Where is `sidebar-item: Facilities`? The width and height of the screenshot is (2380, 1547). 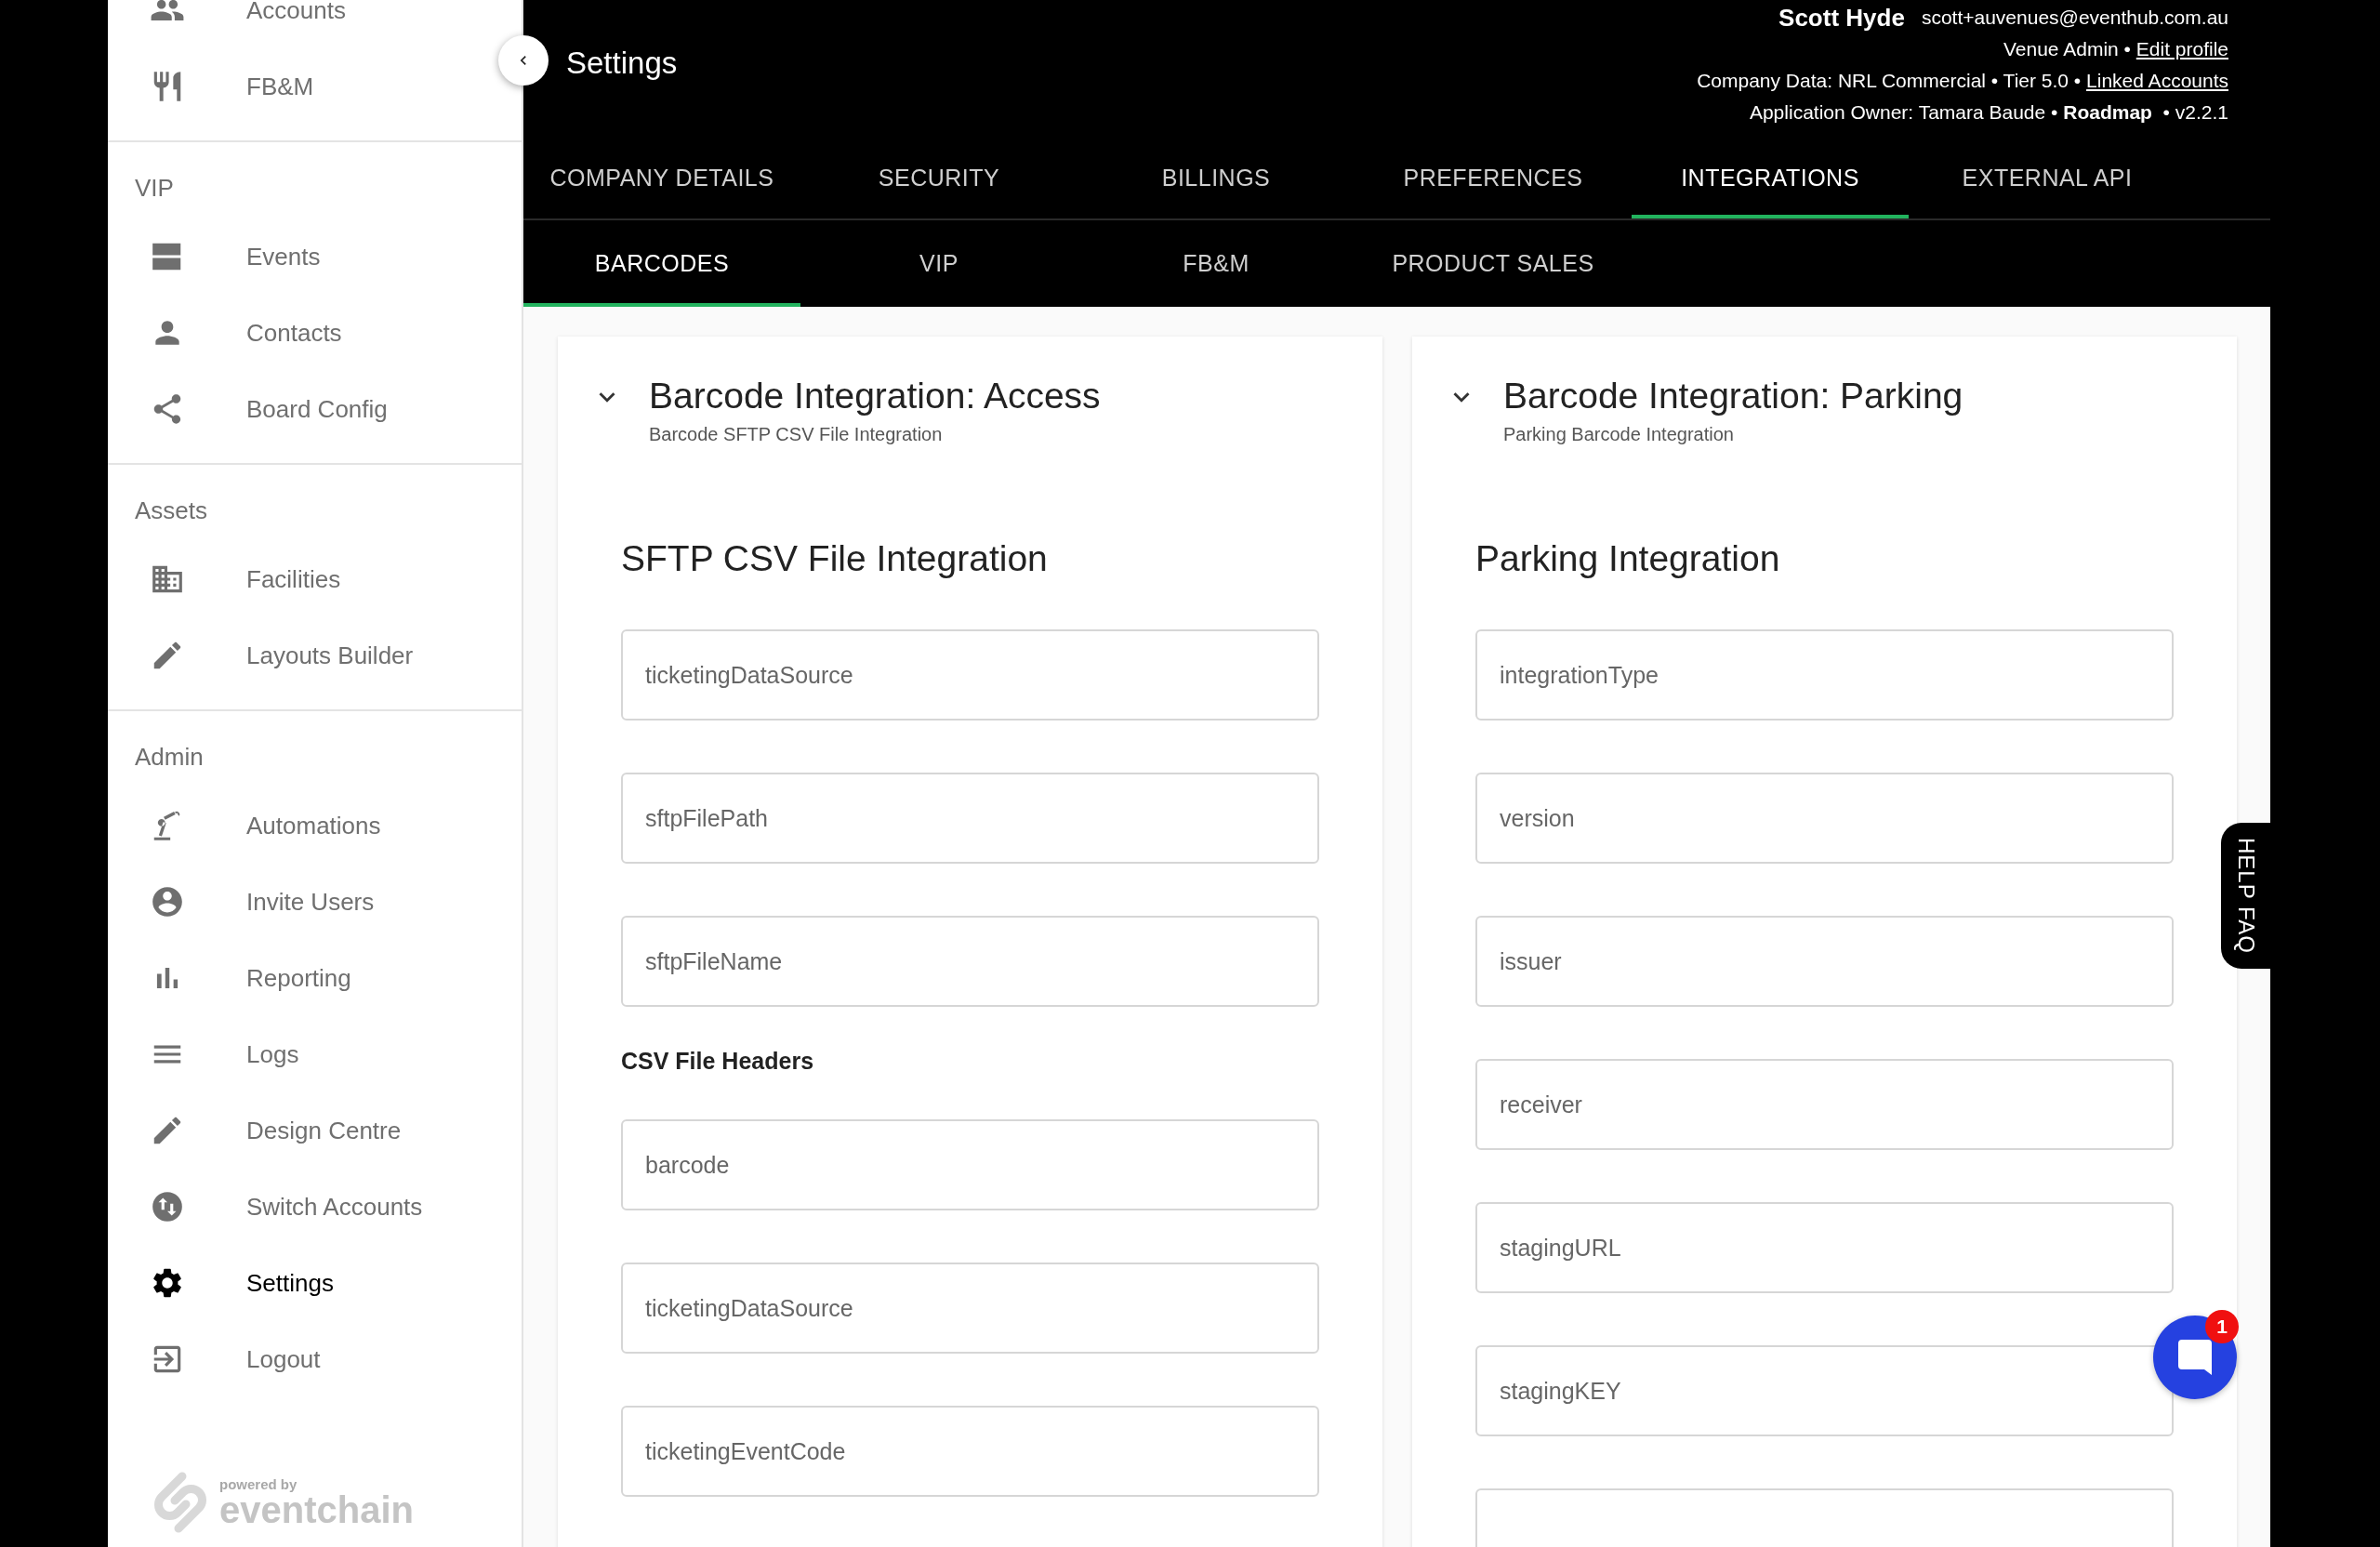
sidebar-item: Facilities is located at coordinates (234, 579).